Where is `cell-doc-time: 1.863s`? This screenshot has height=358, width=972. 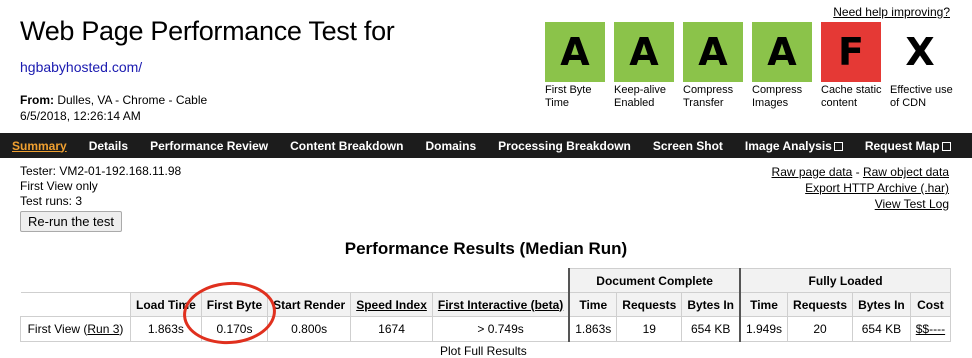 cell-doc-time: 1.863s is located at coordinates (593, 329).